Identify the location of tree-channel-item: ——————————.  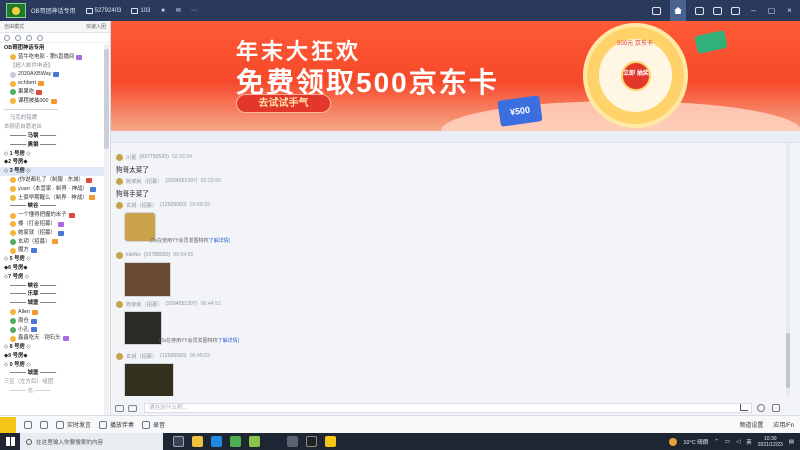
(52, 110).